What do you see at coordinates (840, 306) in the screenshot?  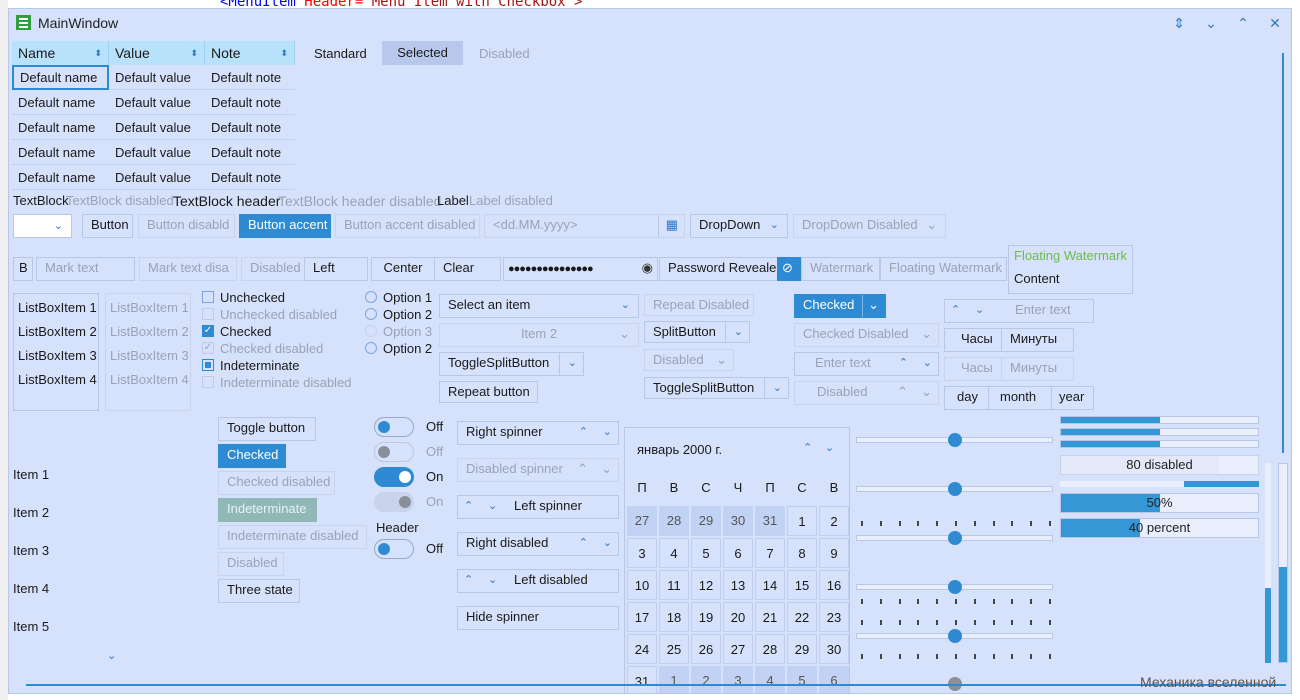 I see `checked-split-toggle: Checked ⌄` at bounding box center [840, 306].